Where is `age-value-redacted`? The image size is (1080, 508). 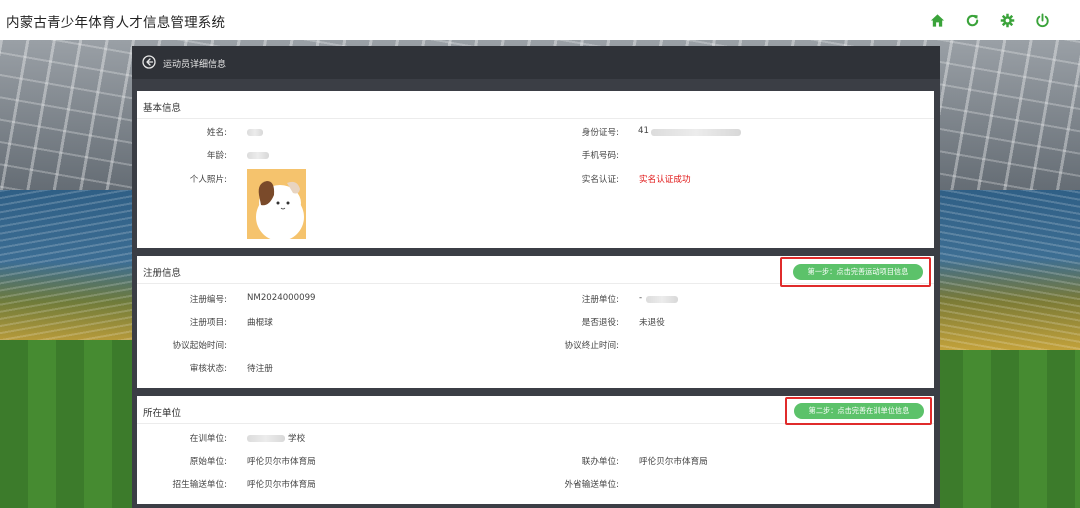 age-value-redacted is located at coordinates (258, 155).